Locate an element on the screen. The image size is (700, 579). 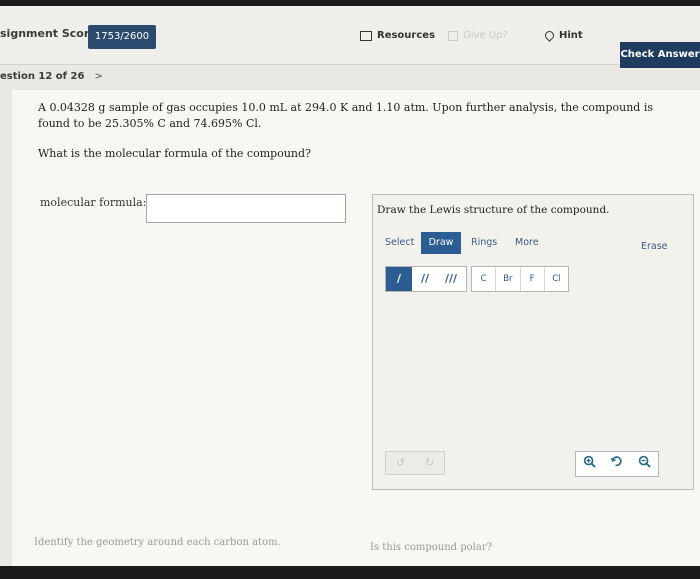
double-bond-button: // is located at coordinates (425, 279).